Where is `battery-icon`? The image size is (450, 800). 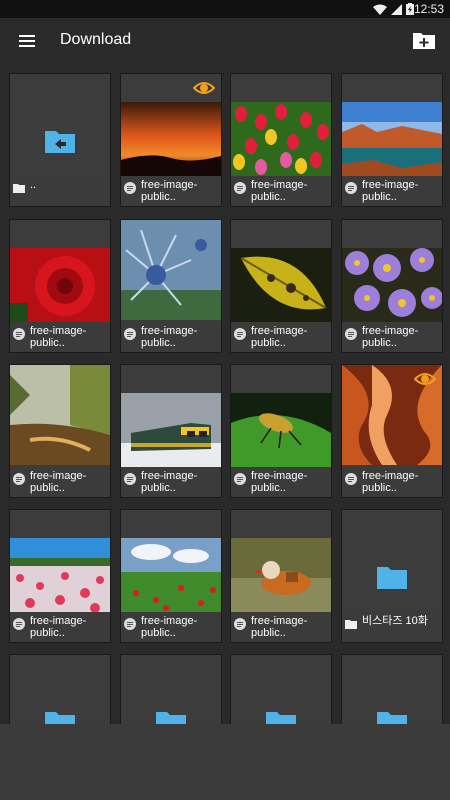
battery-icon is located at coordinates (410, 9).